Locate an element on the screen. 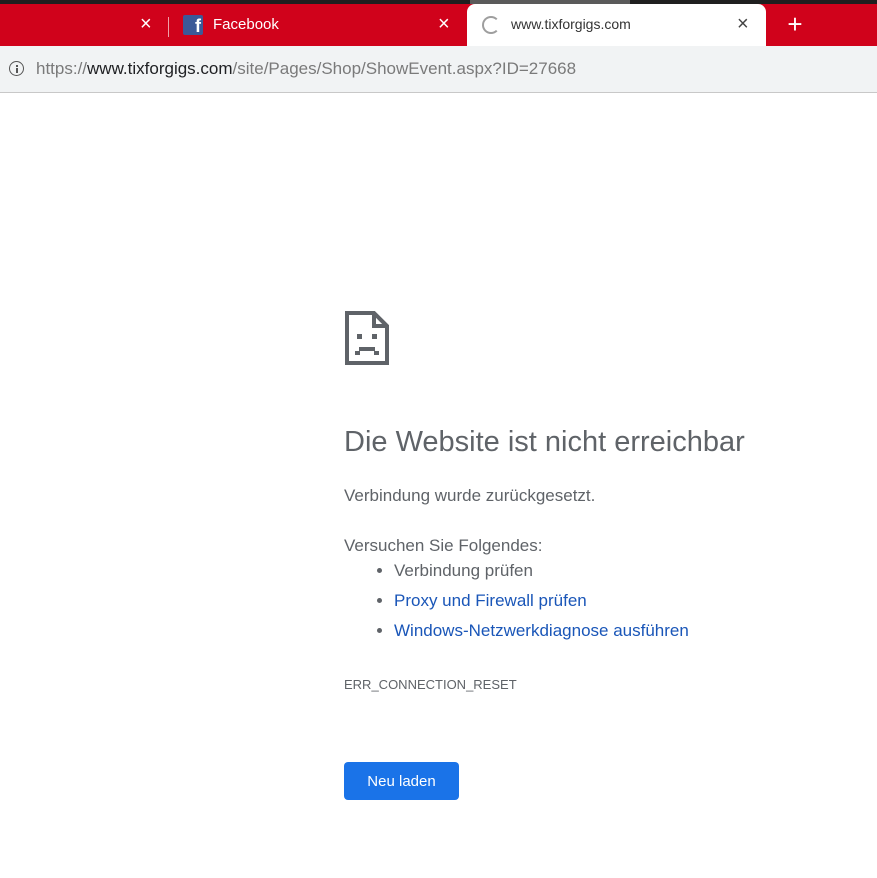 The height and width of the screenshot is (878, 877). info-icon is located at coordinates (16, 68).